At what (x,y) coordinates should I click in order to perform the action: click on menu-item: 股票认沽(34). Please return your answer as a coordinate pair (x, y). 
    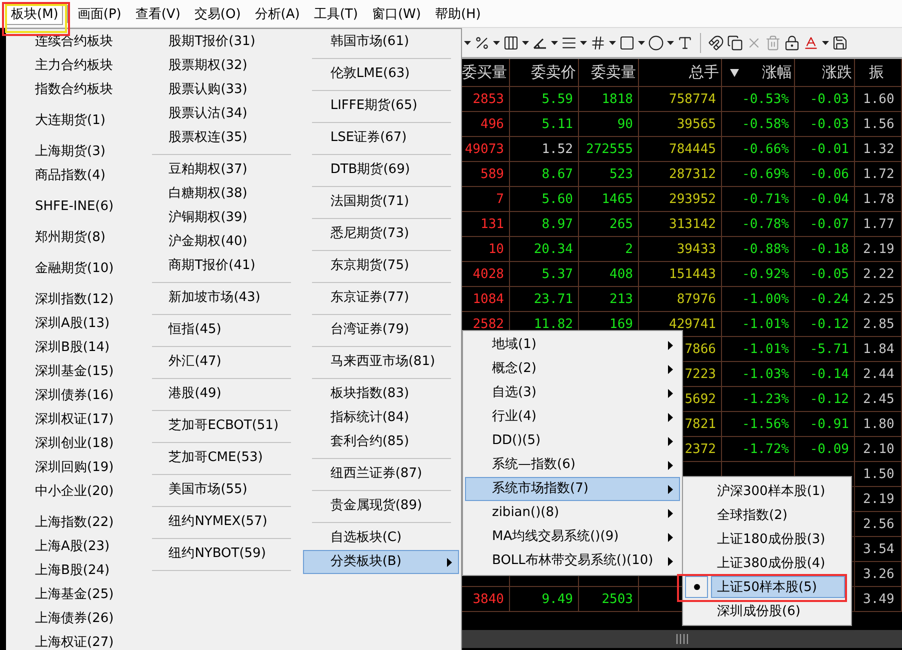
    Looking at the image, I should click on (227, 114).